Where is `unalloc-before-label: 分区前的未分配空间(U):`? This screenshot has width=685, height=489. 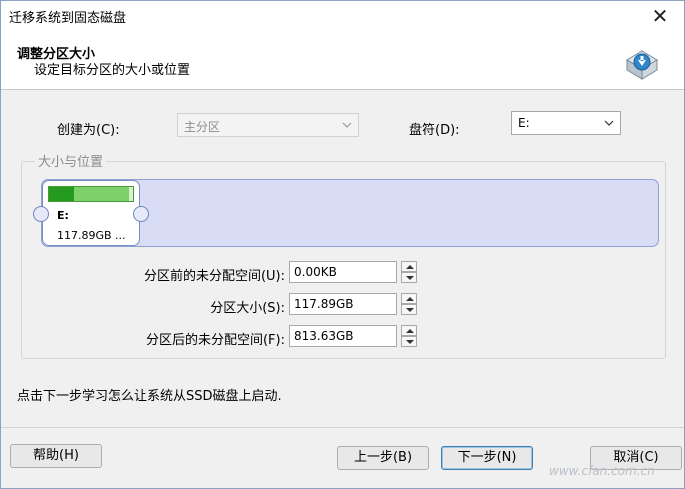 unalloc-before-label: 分区前的未分配空间(U): is located at coordinates (214, 276).